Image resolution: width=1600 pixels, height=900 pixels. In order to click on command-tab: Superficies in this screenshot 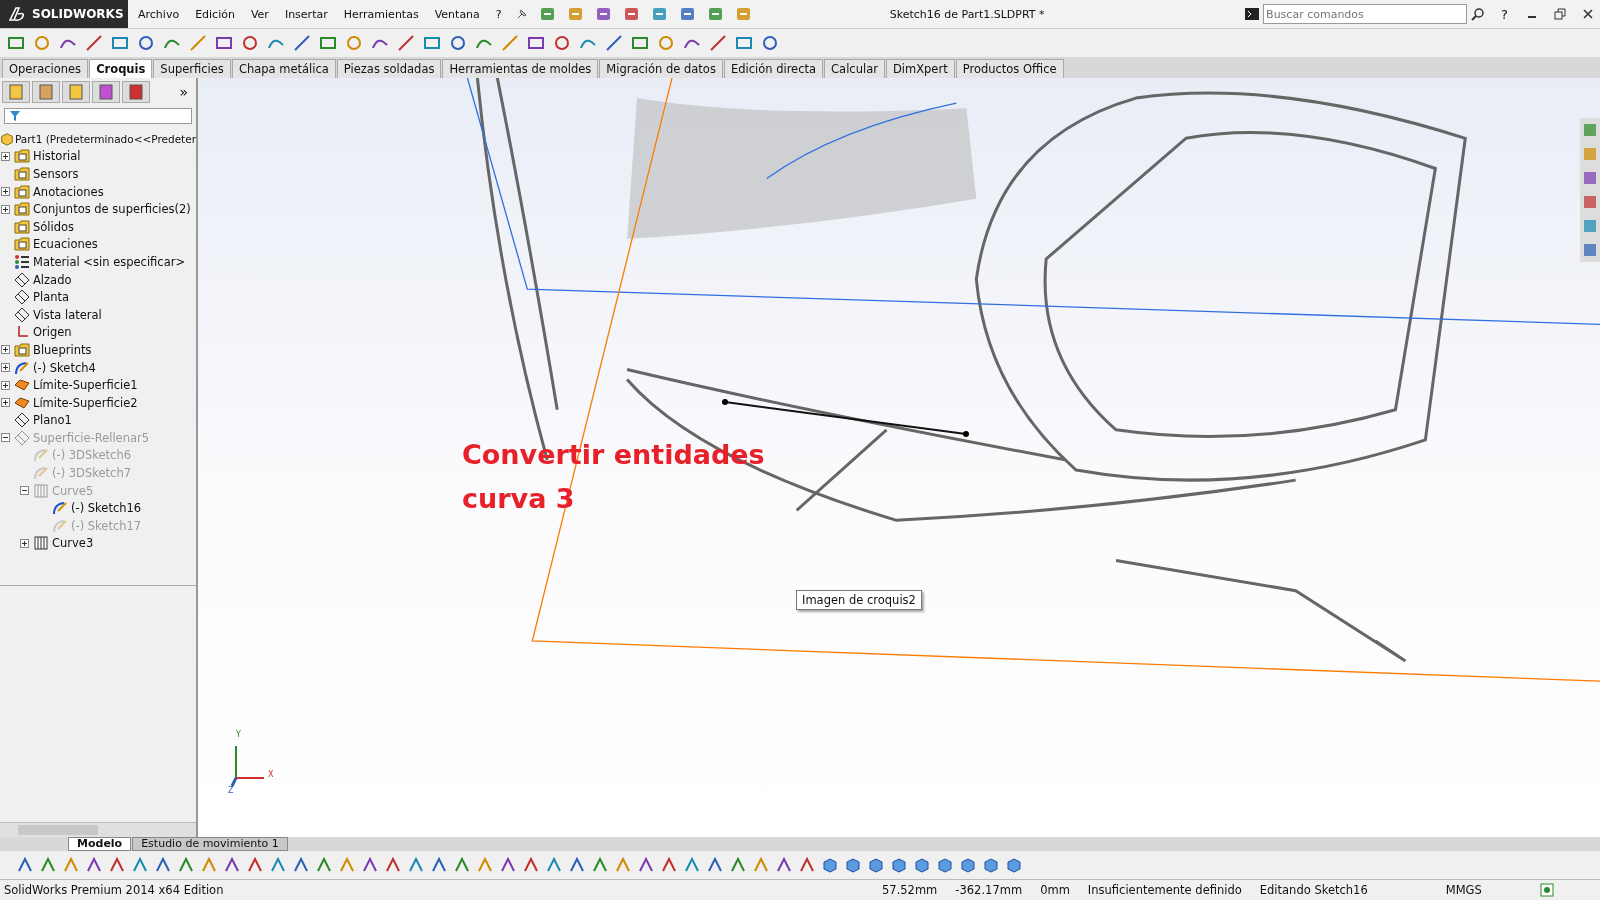, I will do `click(192, 68)`.